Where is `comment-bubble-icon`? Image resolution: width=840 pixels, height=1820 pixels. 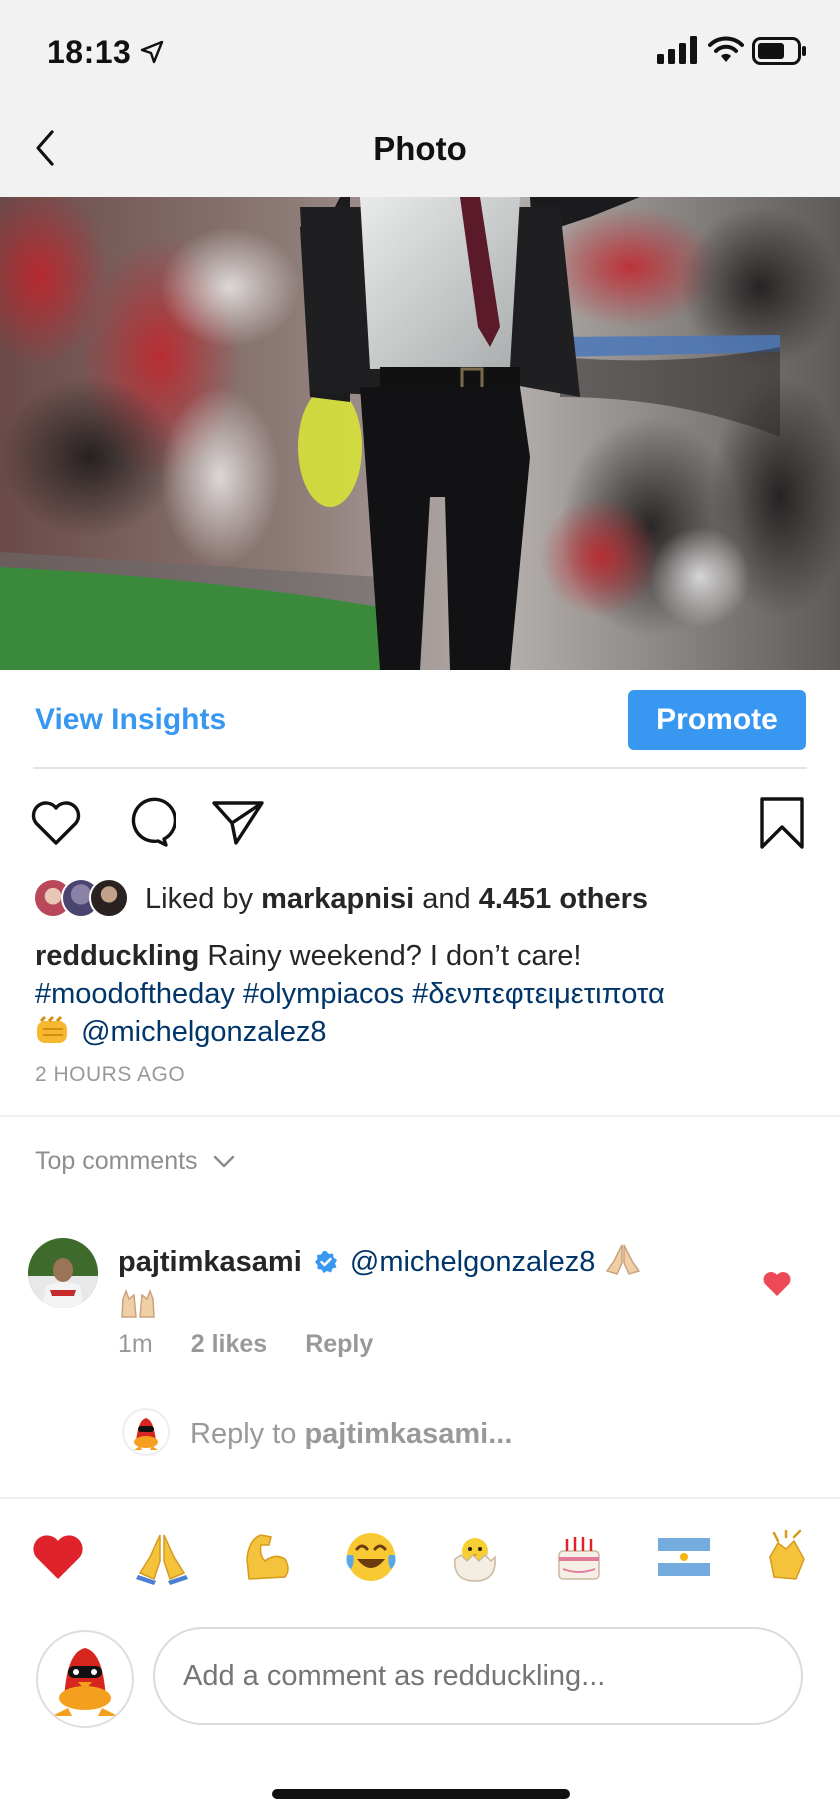 comment-bubble-icon is located at coordinates (148, 823).